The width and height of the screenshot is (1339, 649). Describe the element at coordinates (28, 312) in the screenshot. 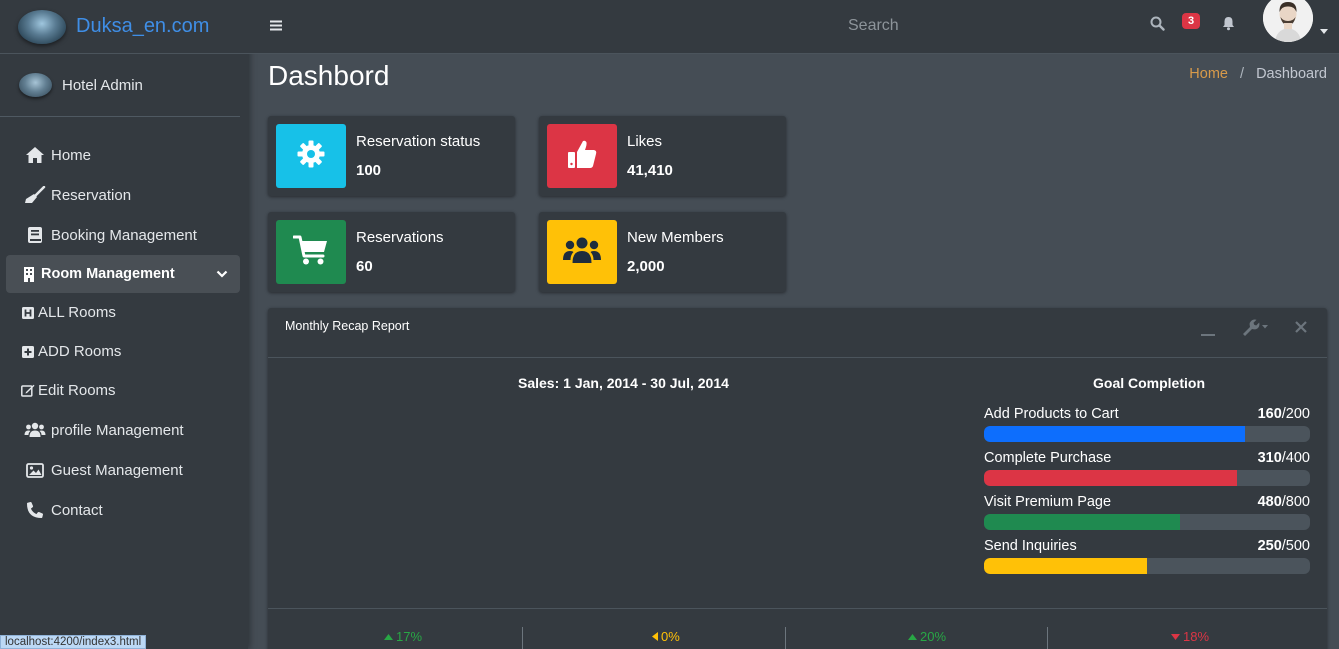

I see `hotel-h-icon` at that location.